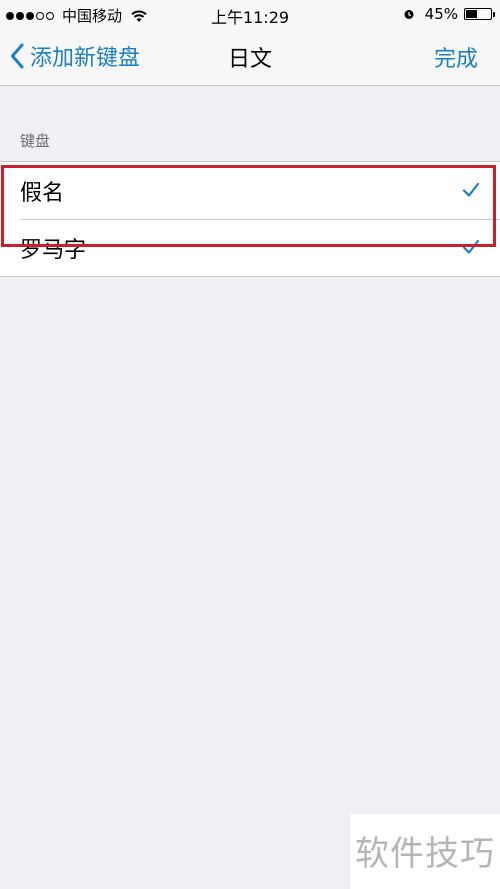 Image resolution: width=500 pixels, height=889 pixels. I want to click on keyboard-list: 假名 罗马字, so click(250, 219).